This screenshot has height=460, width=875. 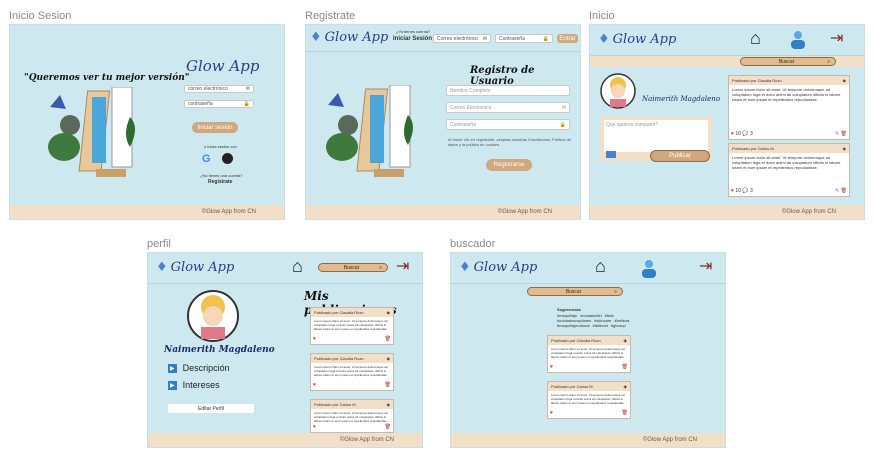 I want to click on register-password-input: Contraseña 🔒, so click(x=508, y=124).